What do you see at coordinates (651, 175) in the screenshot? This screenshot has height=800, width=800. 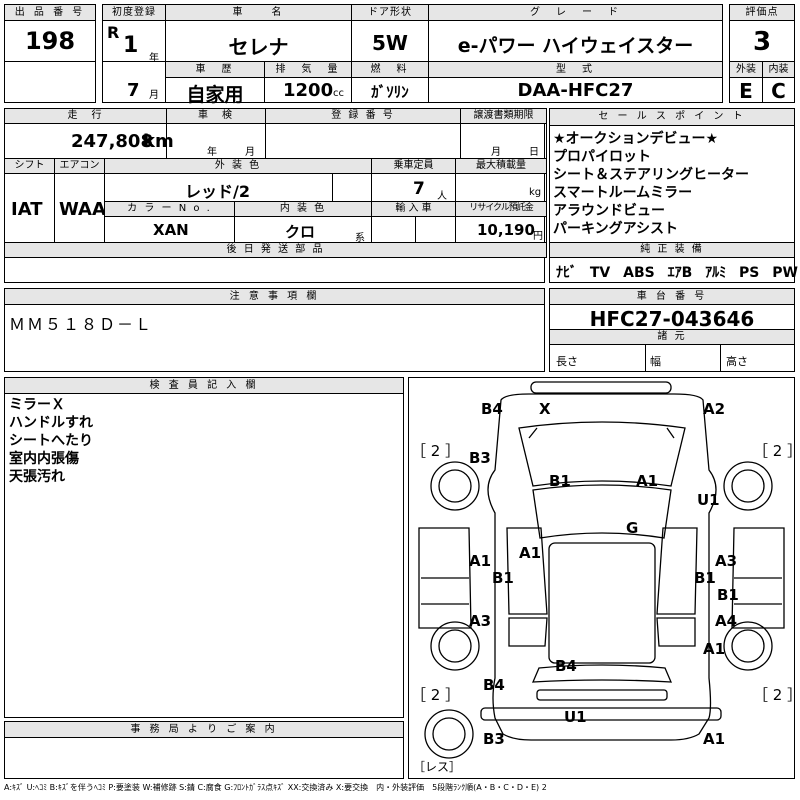 I see `sales-point-item: シート＆ステアリングヒーター` at bounding box center [651, 175].